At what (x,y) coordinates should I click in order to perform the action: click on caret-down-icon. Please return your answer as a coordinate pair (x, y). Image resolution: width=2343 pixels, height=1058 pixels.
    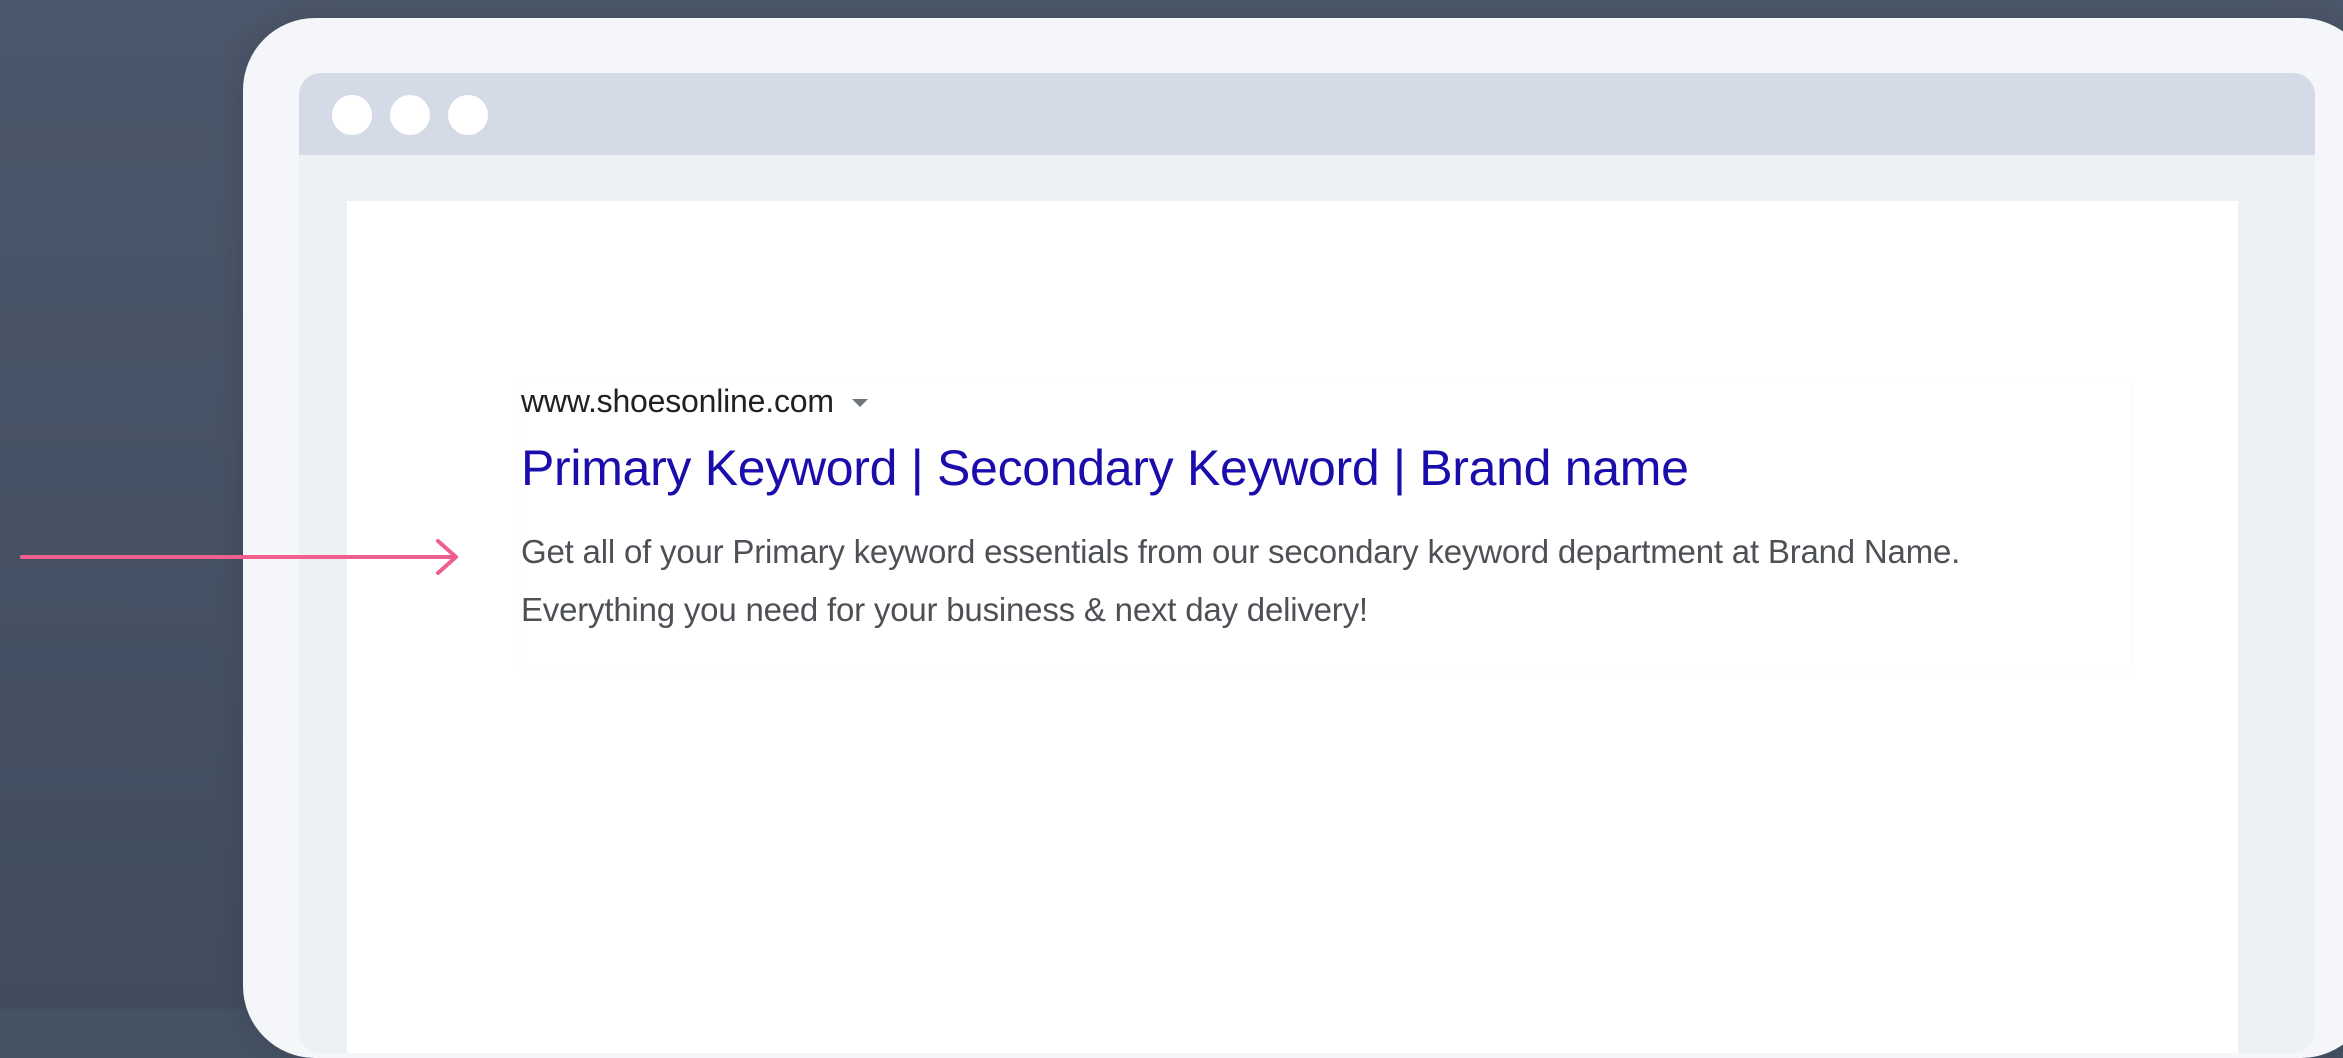
    Looking at the image, I should click on (859, 403).